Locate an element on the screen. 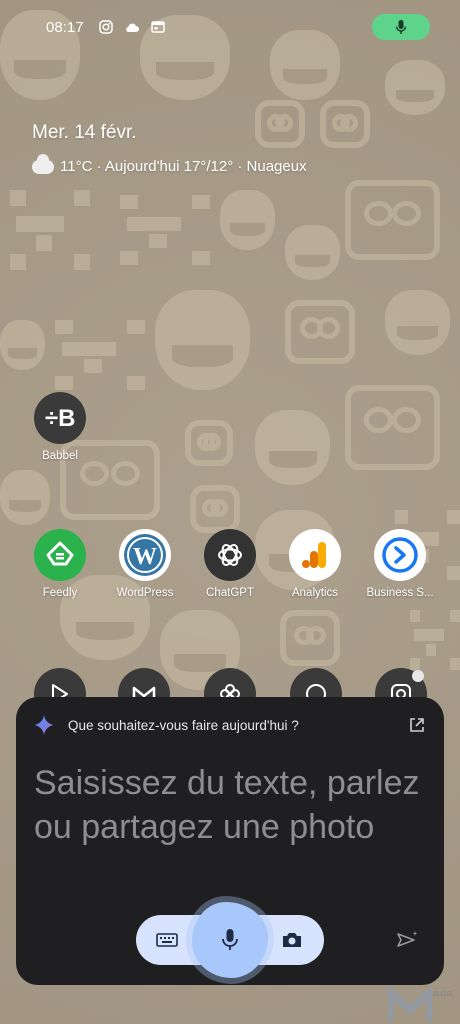 Image resolution: width=460 pixels, height=1024 pixels. date-widget: Mer. 14 févr. is located at coordinates (84, 133).